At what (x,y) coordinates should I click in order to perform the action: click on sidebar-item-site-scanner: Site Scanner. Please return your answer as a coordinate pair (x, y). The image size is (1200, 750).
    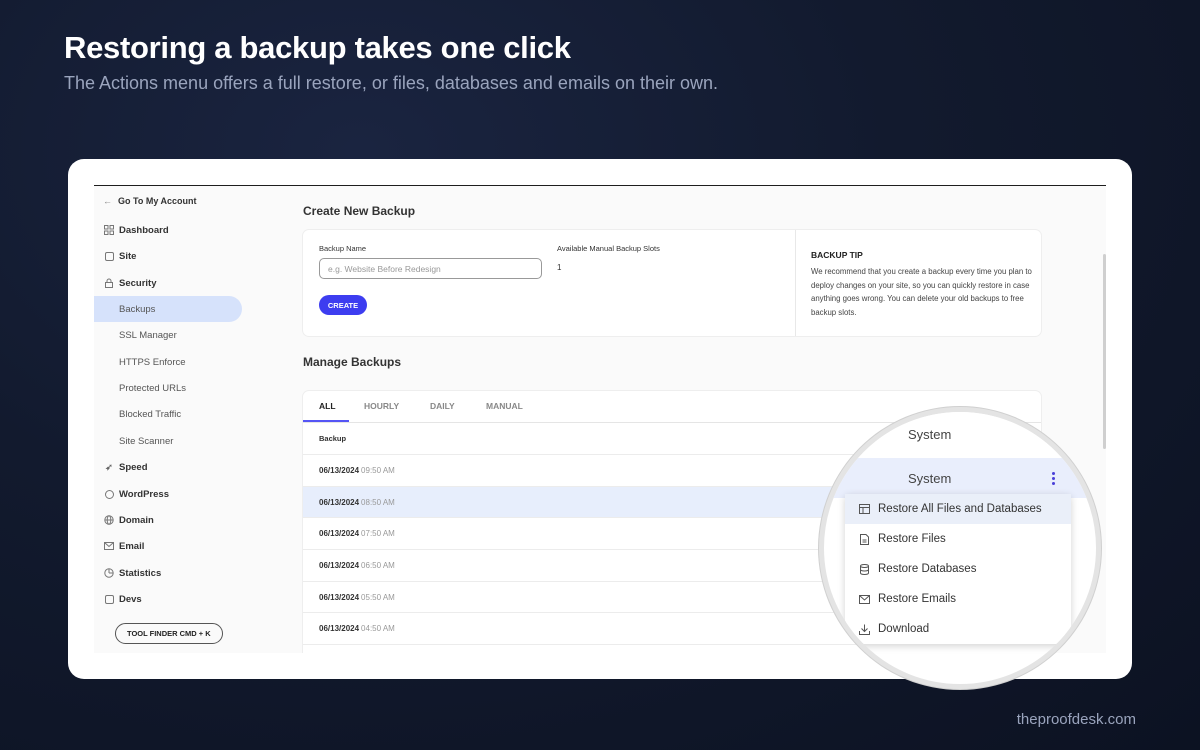
    Looking at the image, I should click on (168, 441).